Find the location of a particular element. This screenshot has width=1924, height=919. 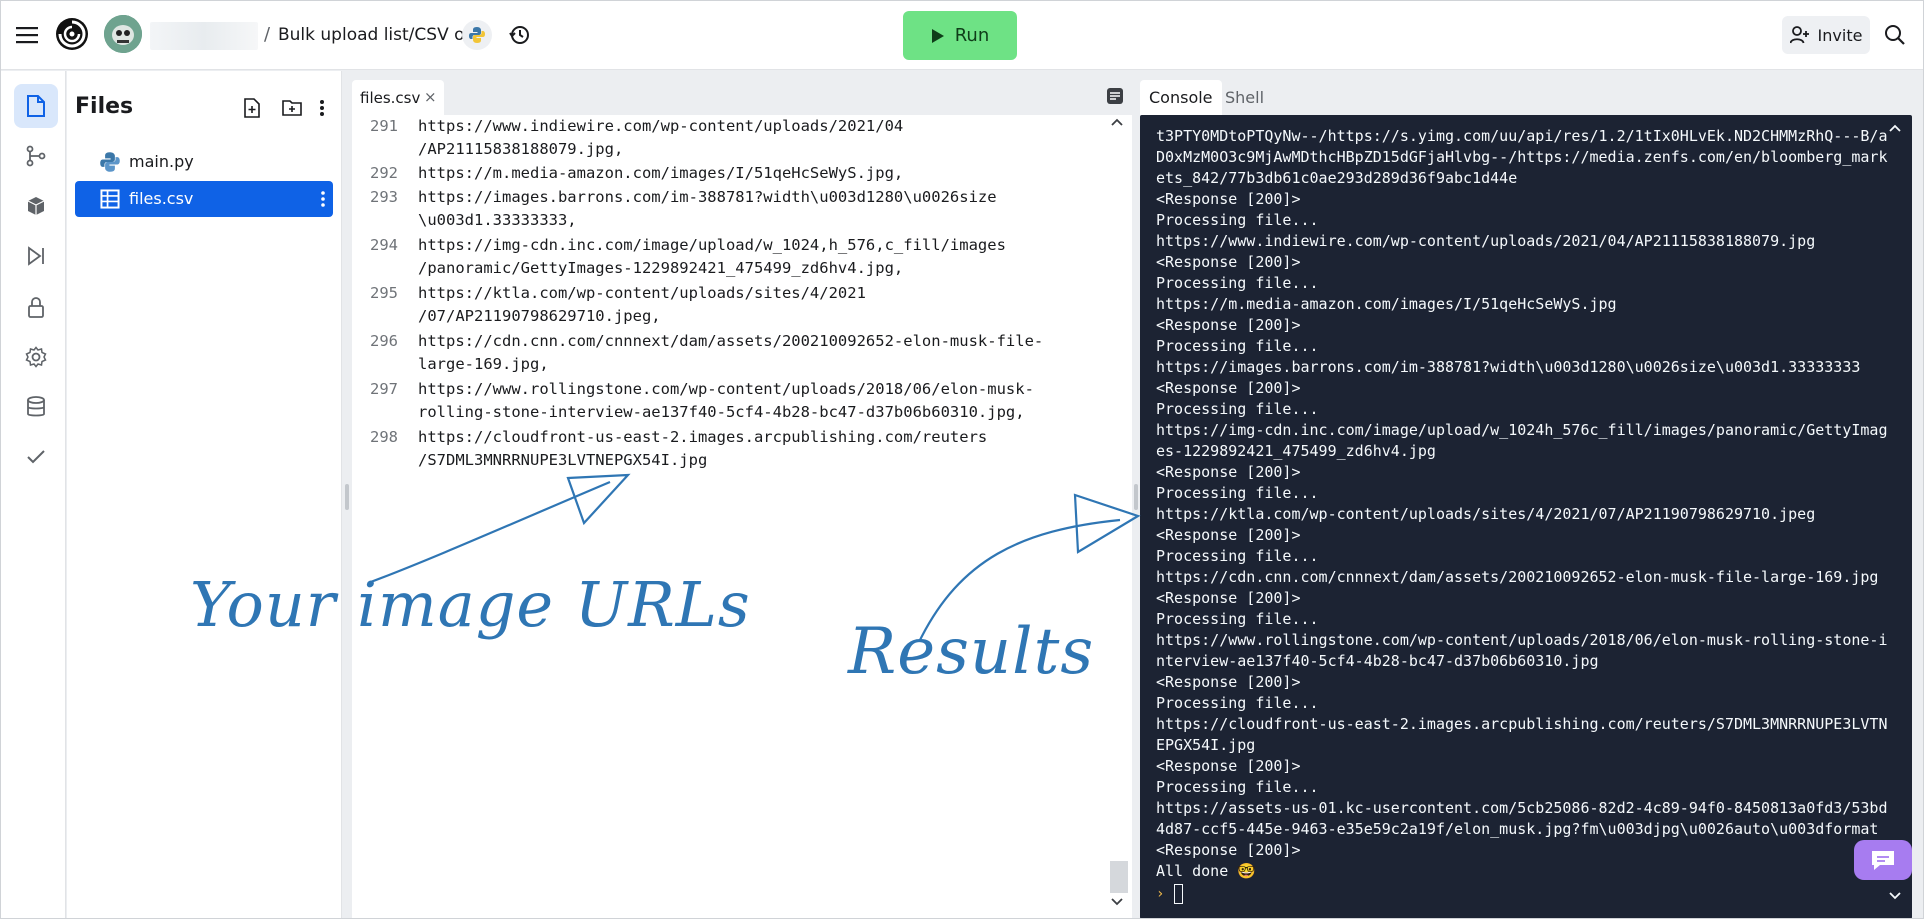

hamburger-icon is located at coordinates (27, 35).